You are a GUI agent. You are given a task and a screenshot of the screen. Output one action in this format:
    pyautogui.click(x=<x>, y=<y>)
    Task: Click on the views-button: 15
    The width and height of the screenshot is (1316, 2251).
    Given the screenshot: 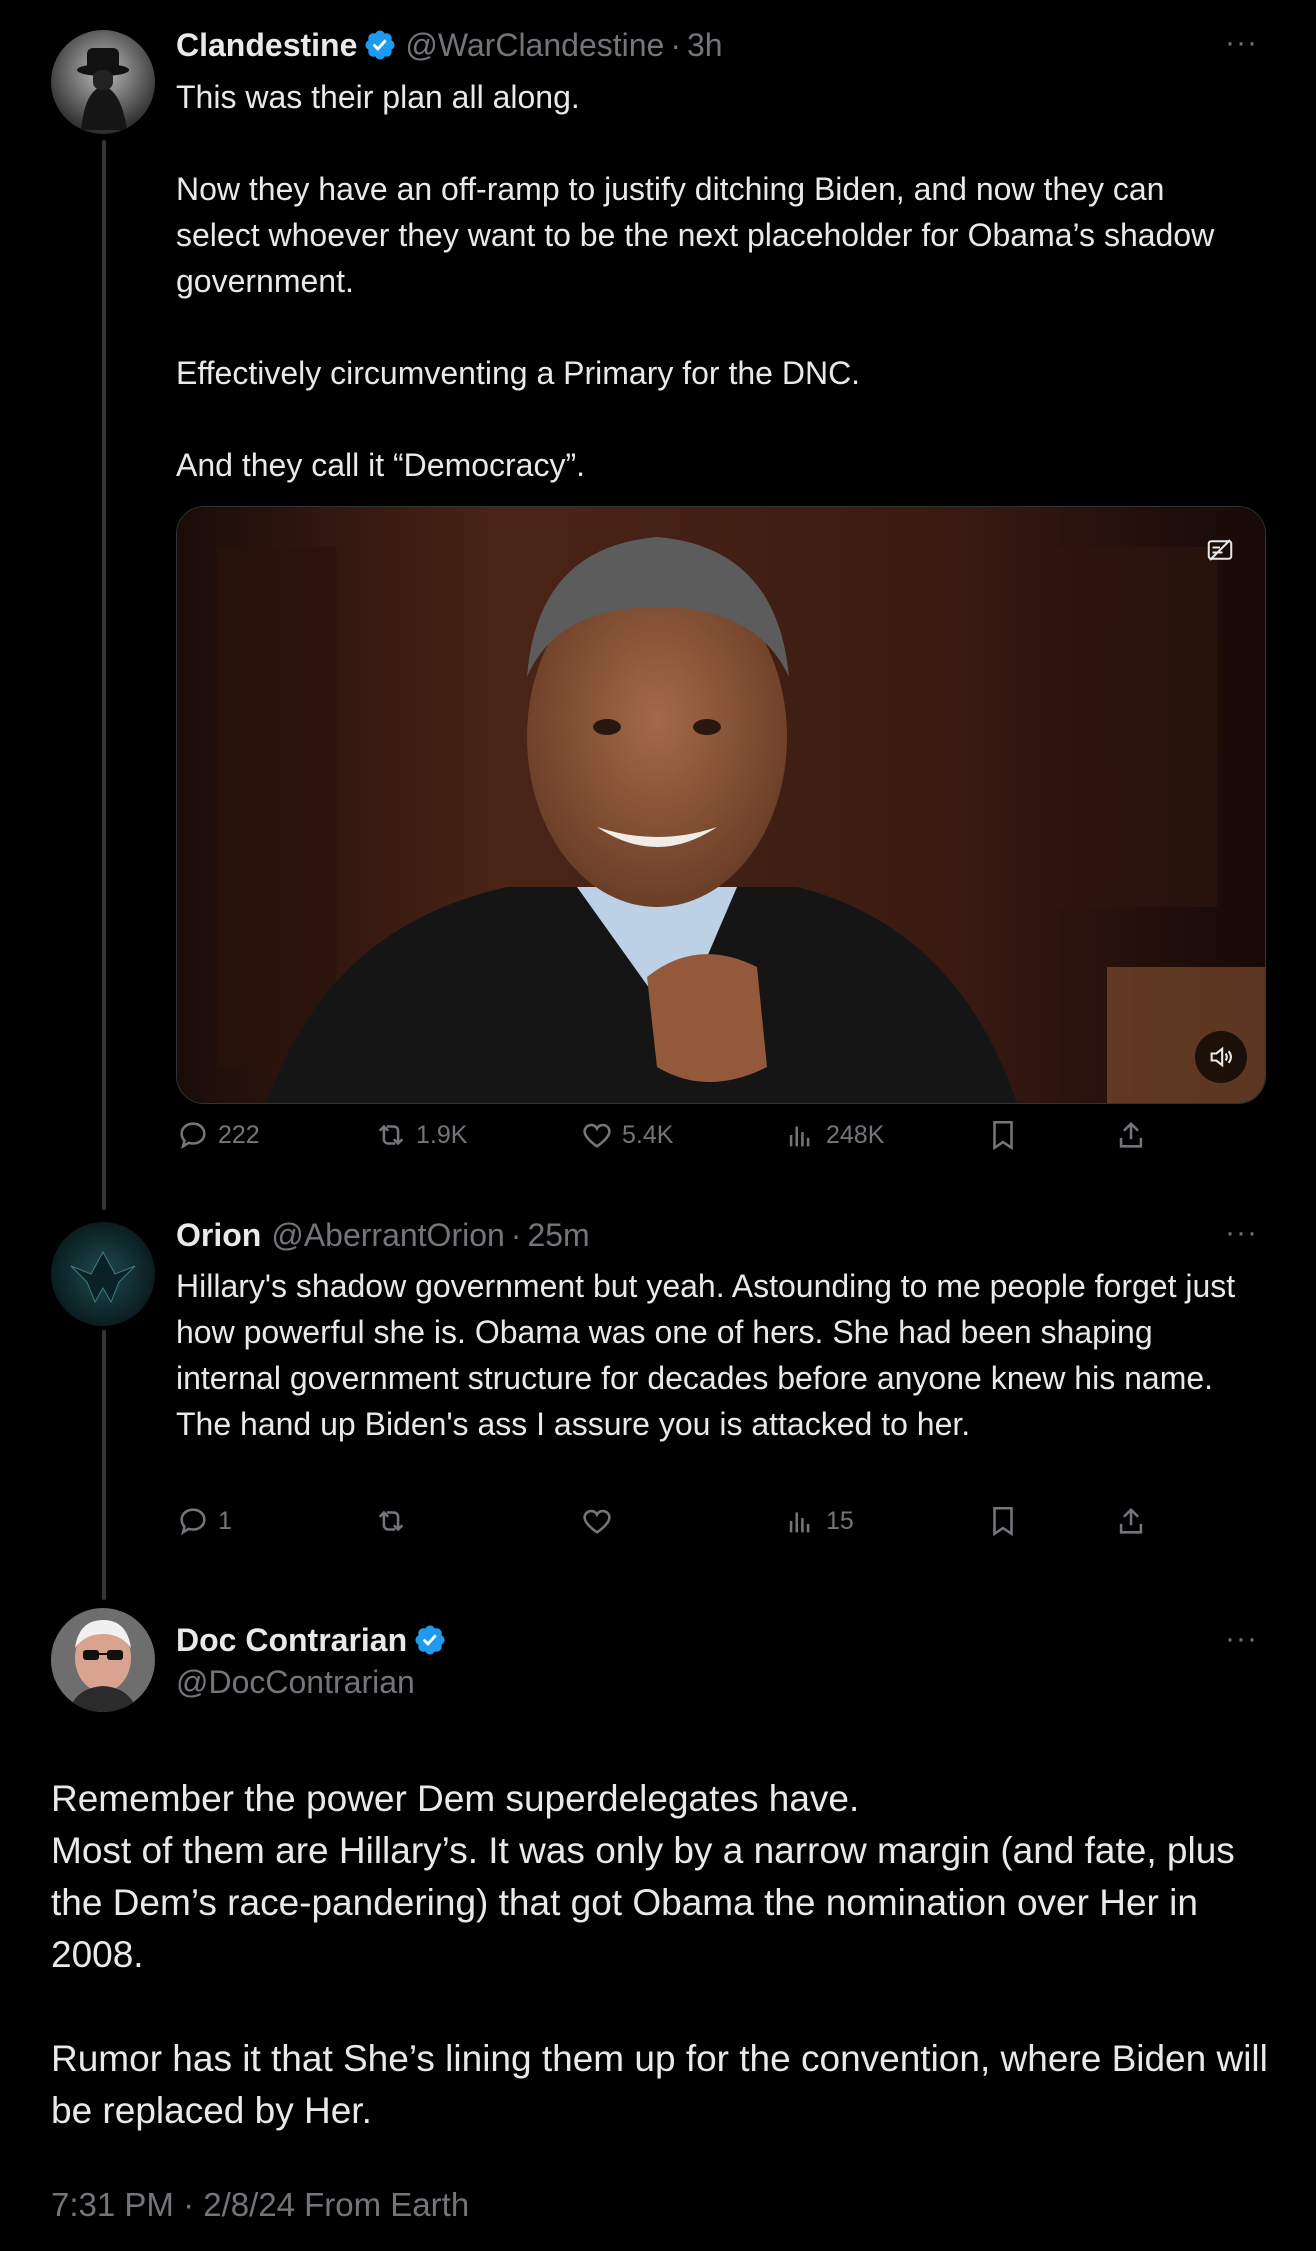 What is the action you would take?
    pyautogui.click(x=819, y=1521)
    